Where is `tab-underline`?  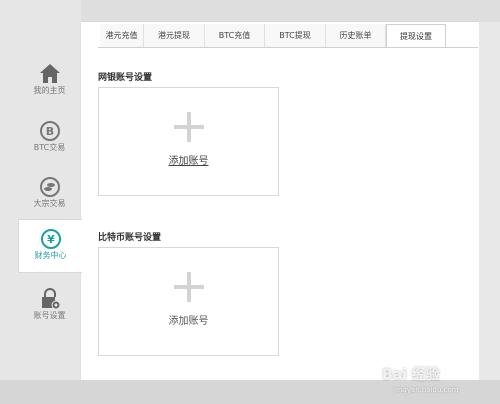 tab-underline is located at coordinates (288, 47).